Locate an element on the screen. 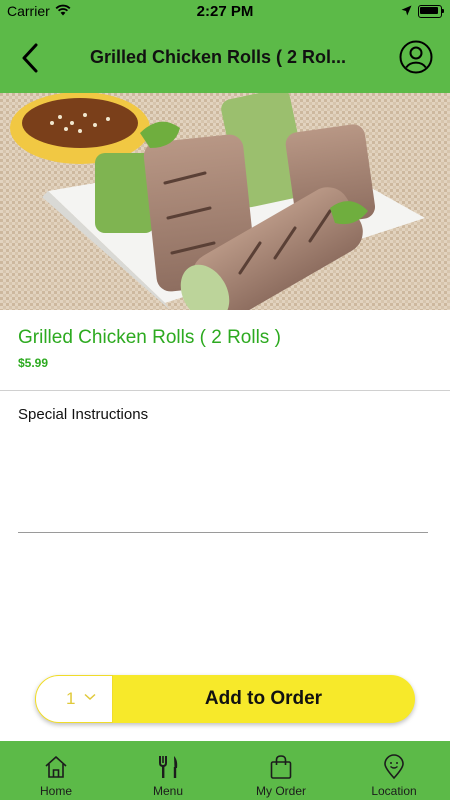 The height and width of the screenshot is (800, 450). quantity-selector: 1 is located at coordinates (74, 699).